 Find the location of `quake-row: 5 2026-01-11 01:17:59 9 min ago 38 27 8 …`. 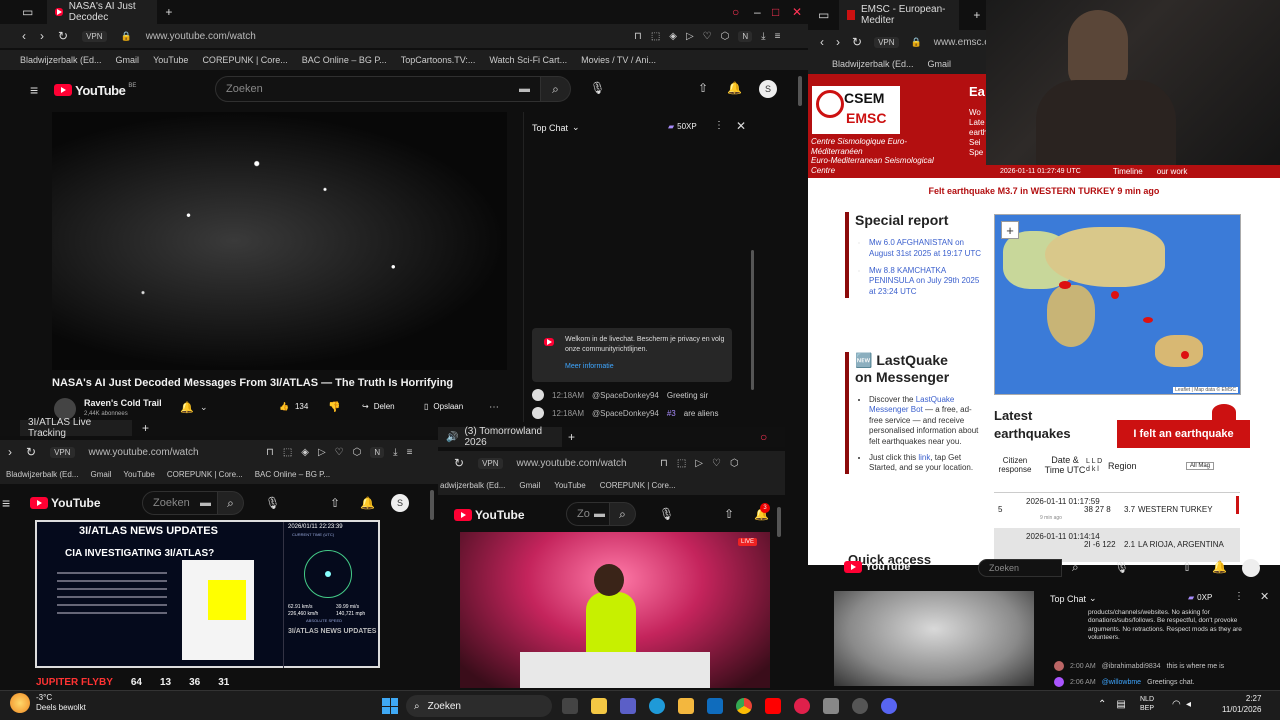

quake-row: 5 2026-01-11 01:17:59 9 min ago 38 27 8 … is located at coordinates (1117, 509).